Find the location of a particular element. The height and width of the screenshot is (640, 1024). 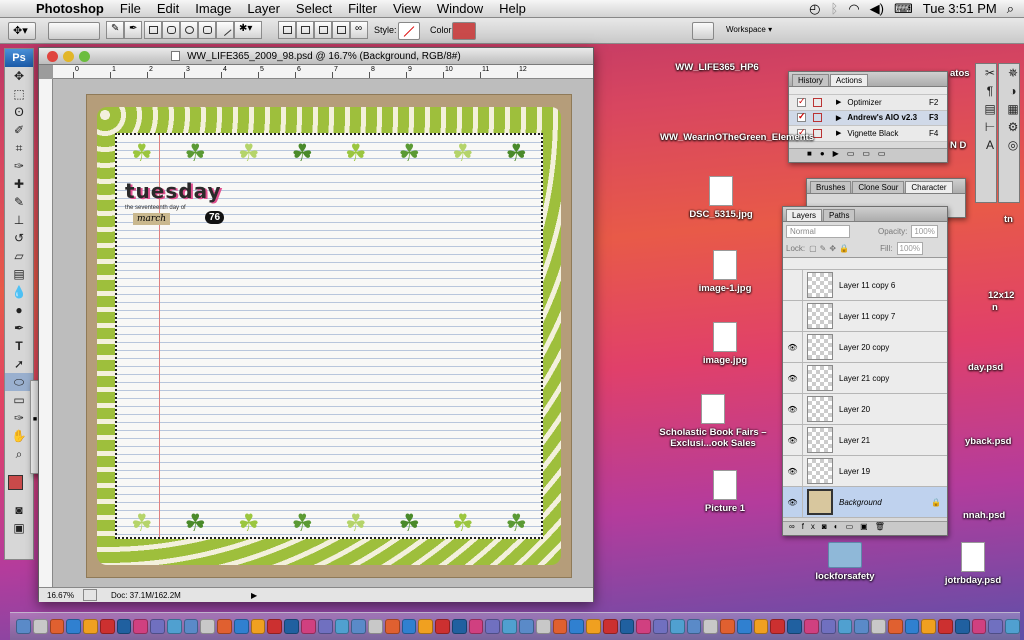

blend-mode-select: Normal is located at coordinates (818, 231).